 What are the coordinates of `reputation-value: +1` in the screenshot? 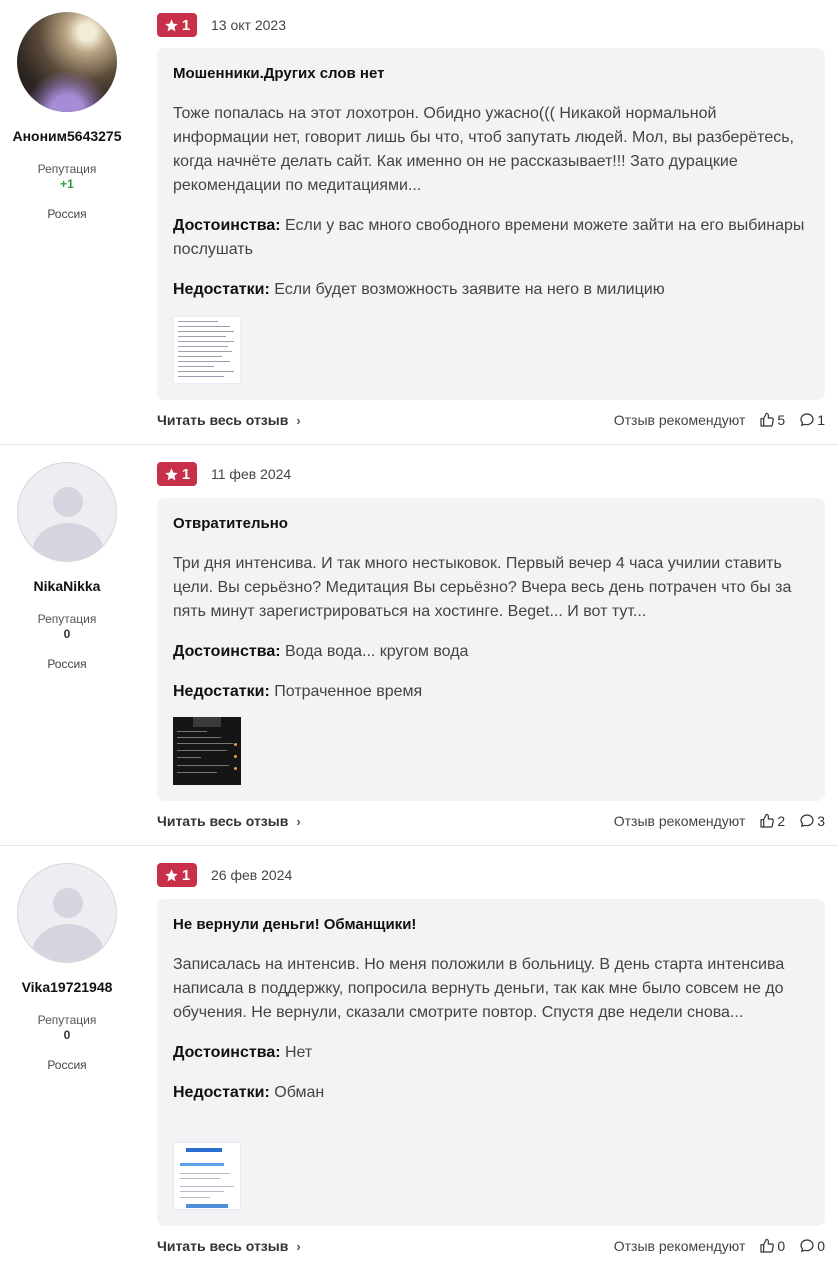 It's located at (67, 184).